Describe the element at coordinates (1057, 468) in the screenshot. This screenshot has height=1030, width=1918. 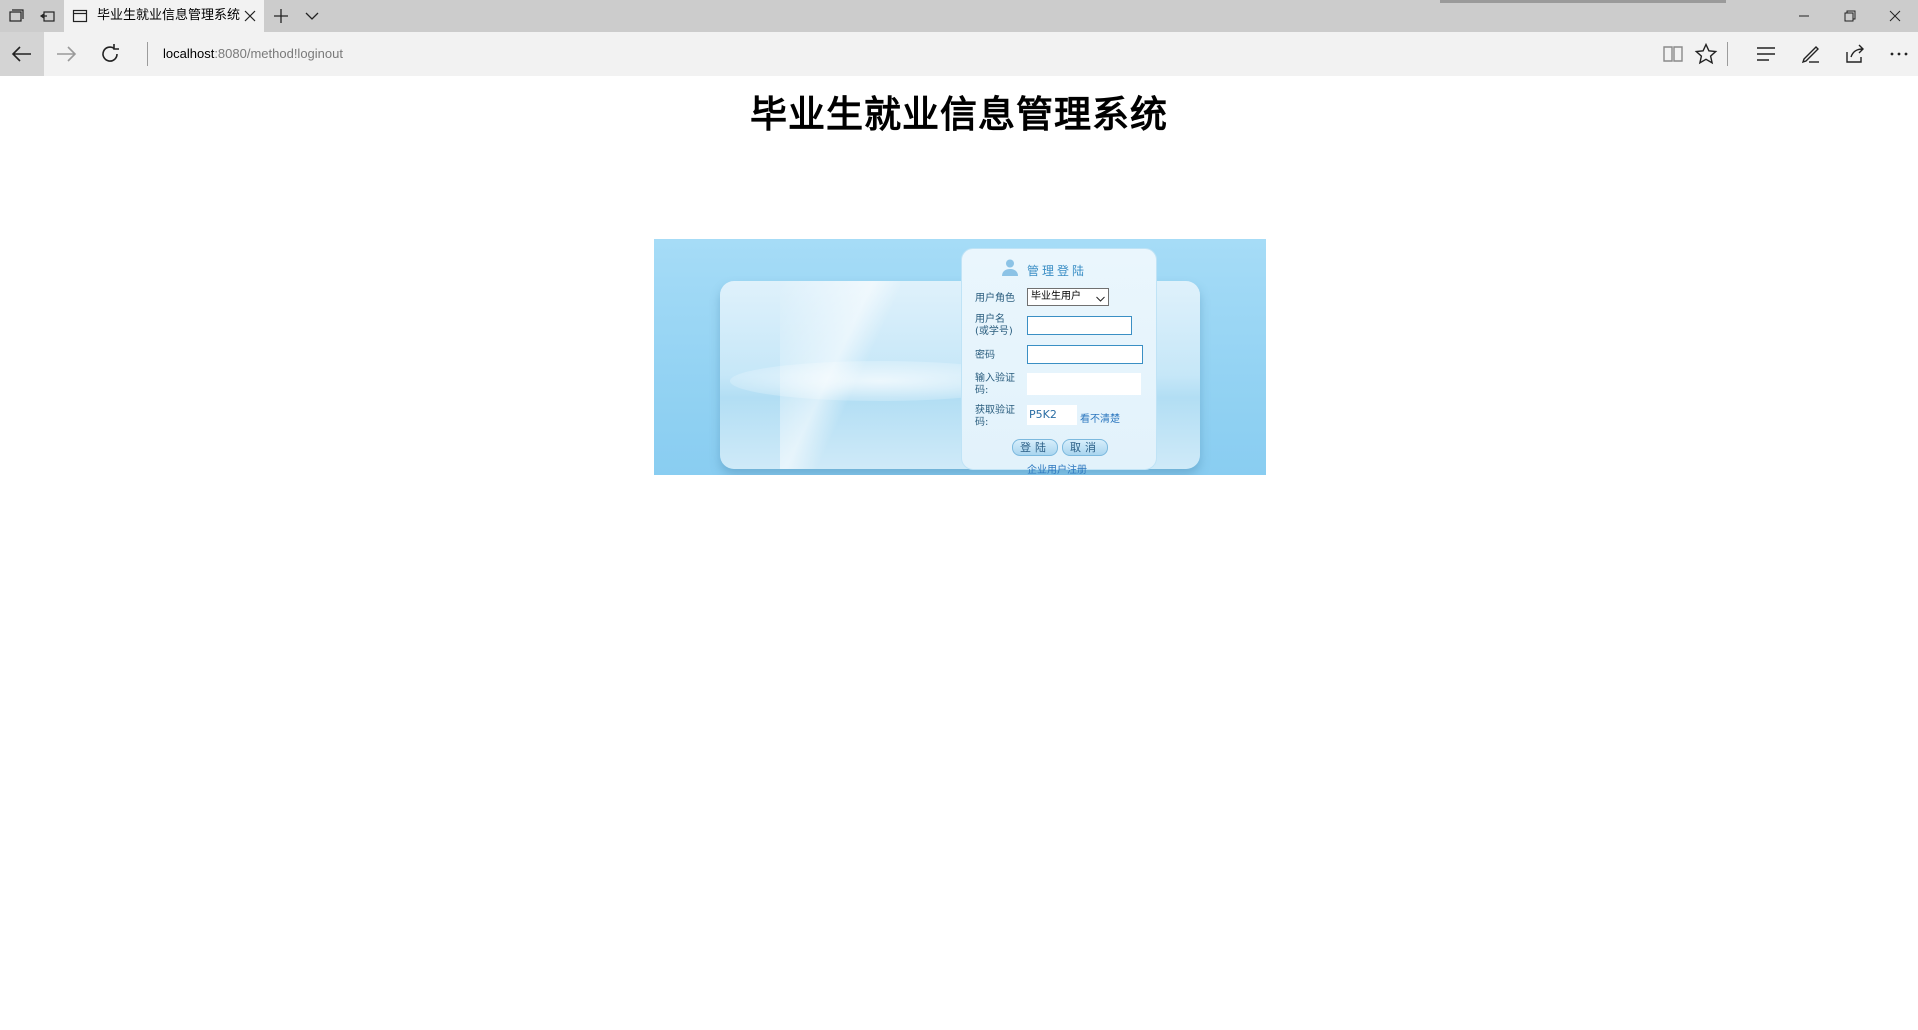
I see `enterprise-register-link: 企业用户注册` at that location.